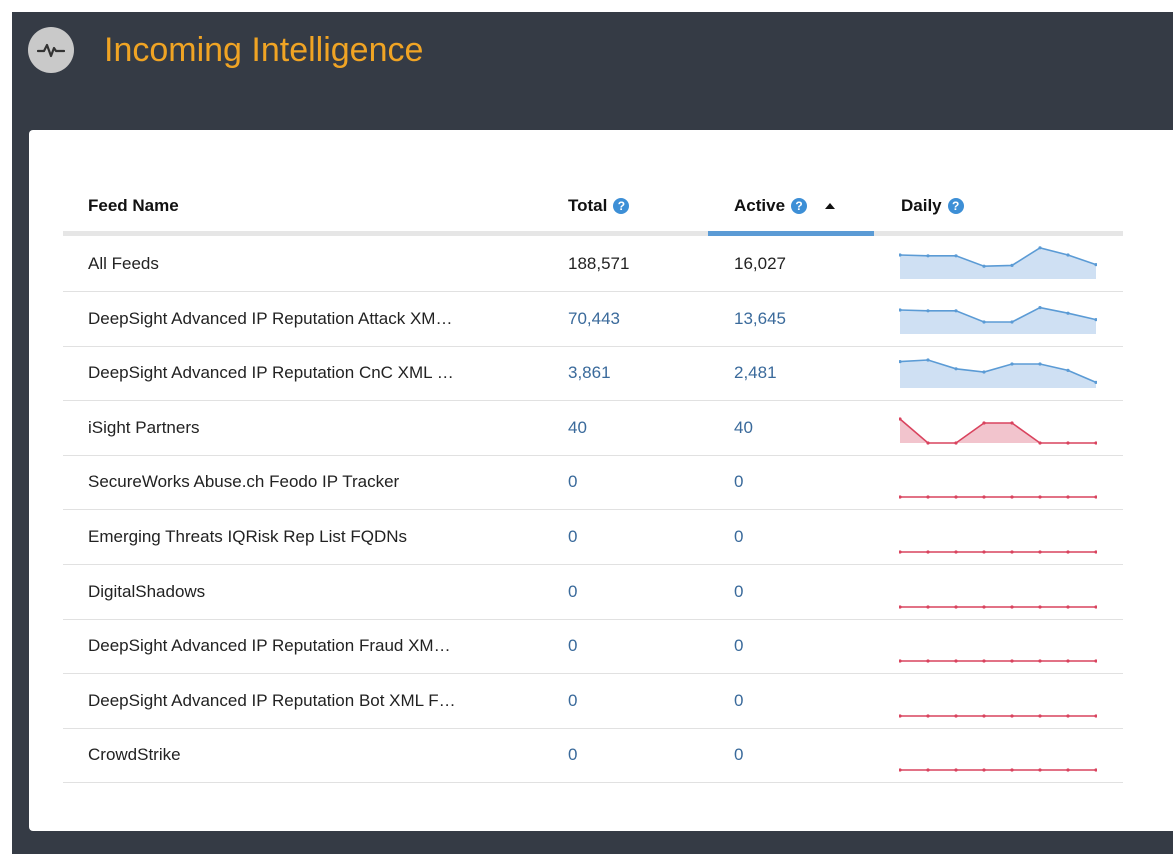  I want to click on total-count: 188,571, so click(599, 263).